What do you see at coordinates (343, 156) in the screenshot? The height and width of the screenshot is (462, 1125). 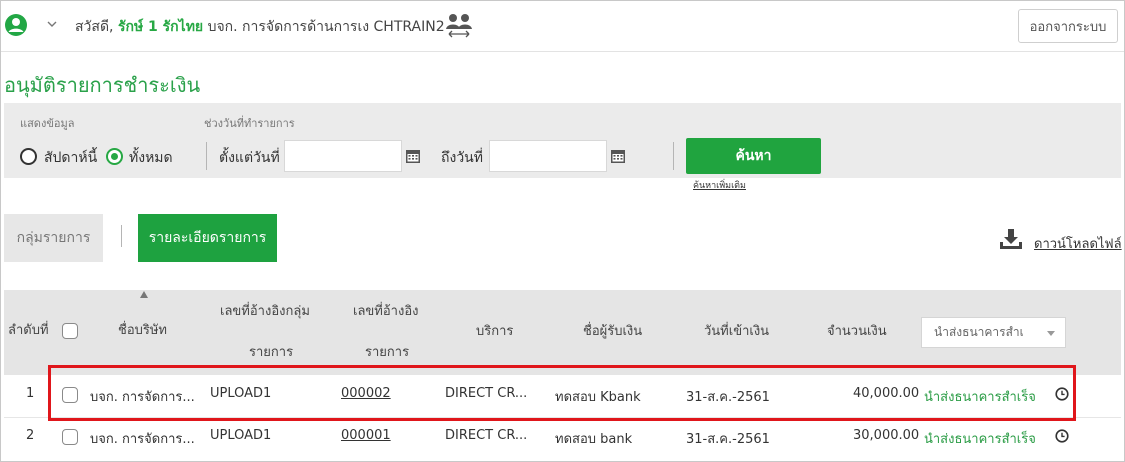 I see `from-date-input` at bounding box center [343, 156].